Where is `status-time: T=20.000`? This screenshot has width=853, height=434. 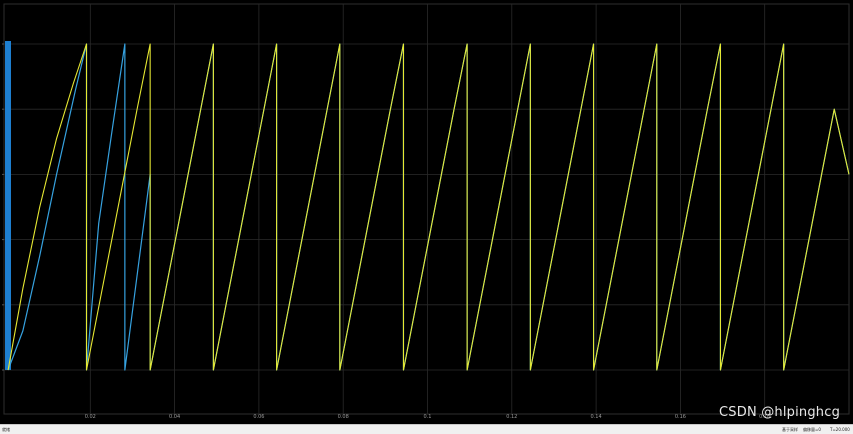
status-time: T=20.000 is located at coordinates (840, 429).